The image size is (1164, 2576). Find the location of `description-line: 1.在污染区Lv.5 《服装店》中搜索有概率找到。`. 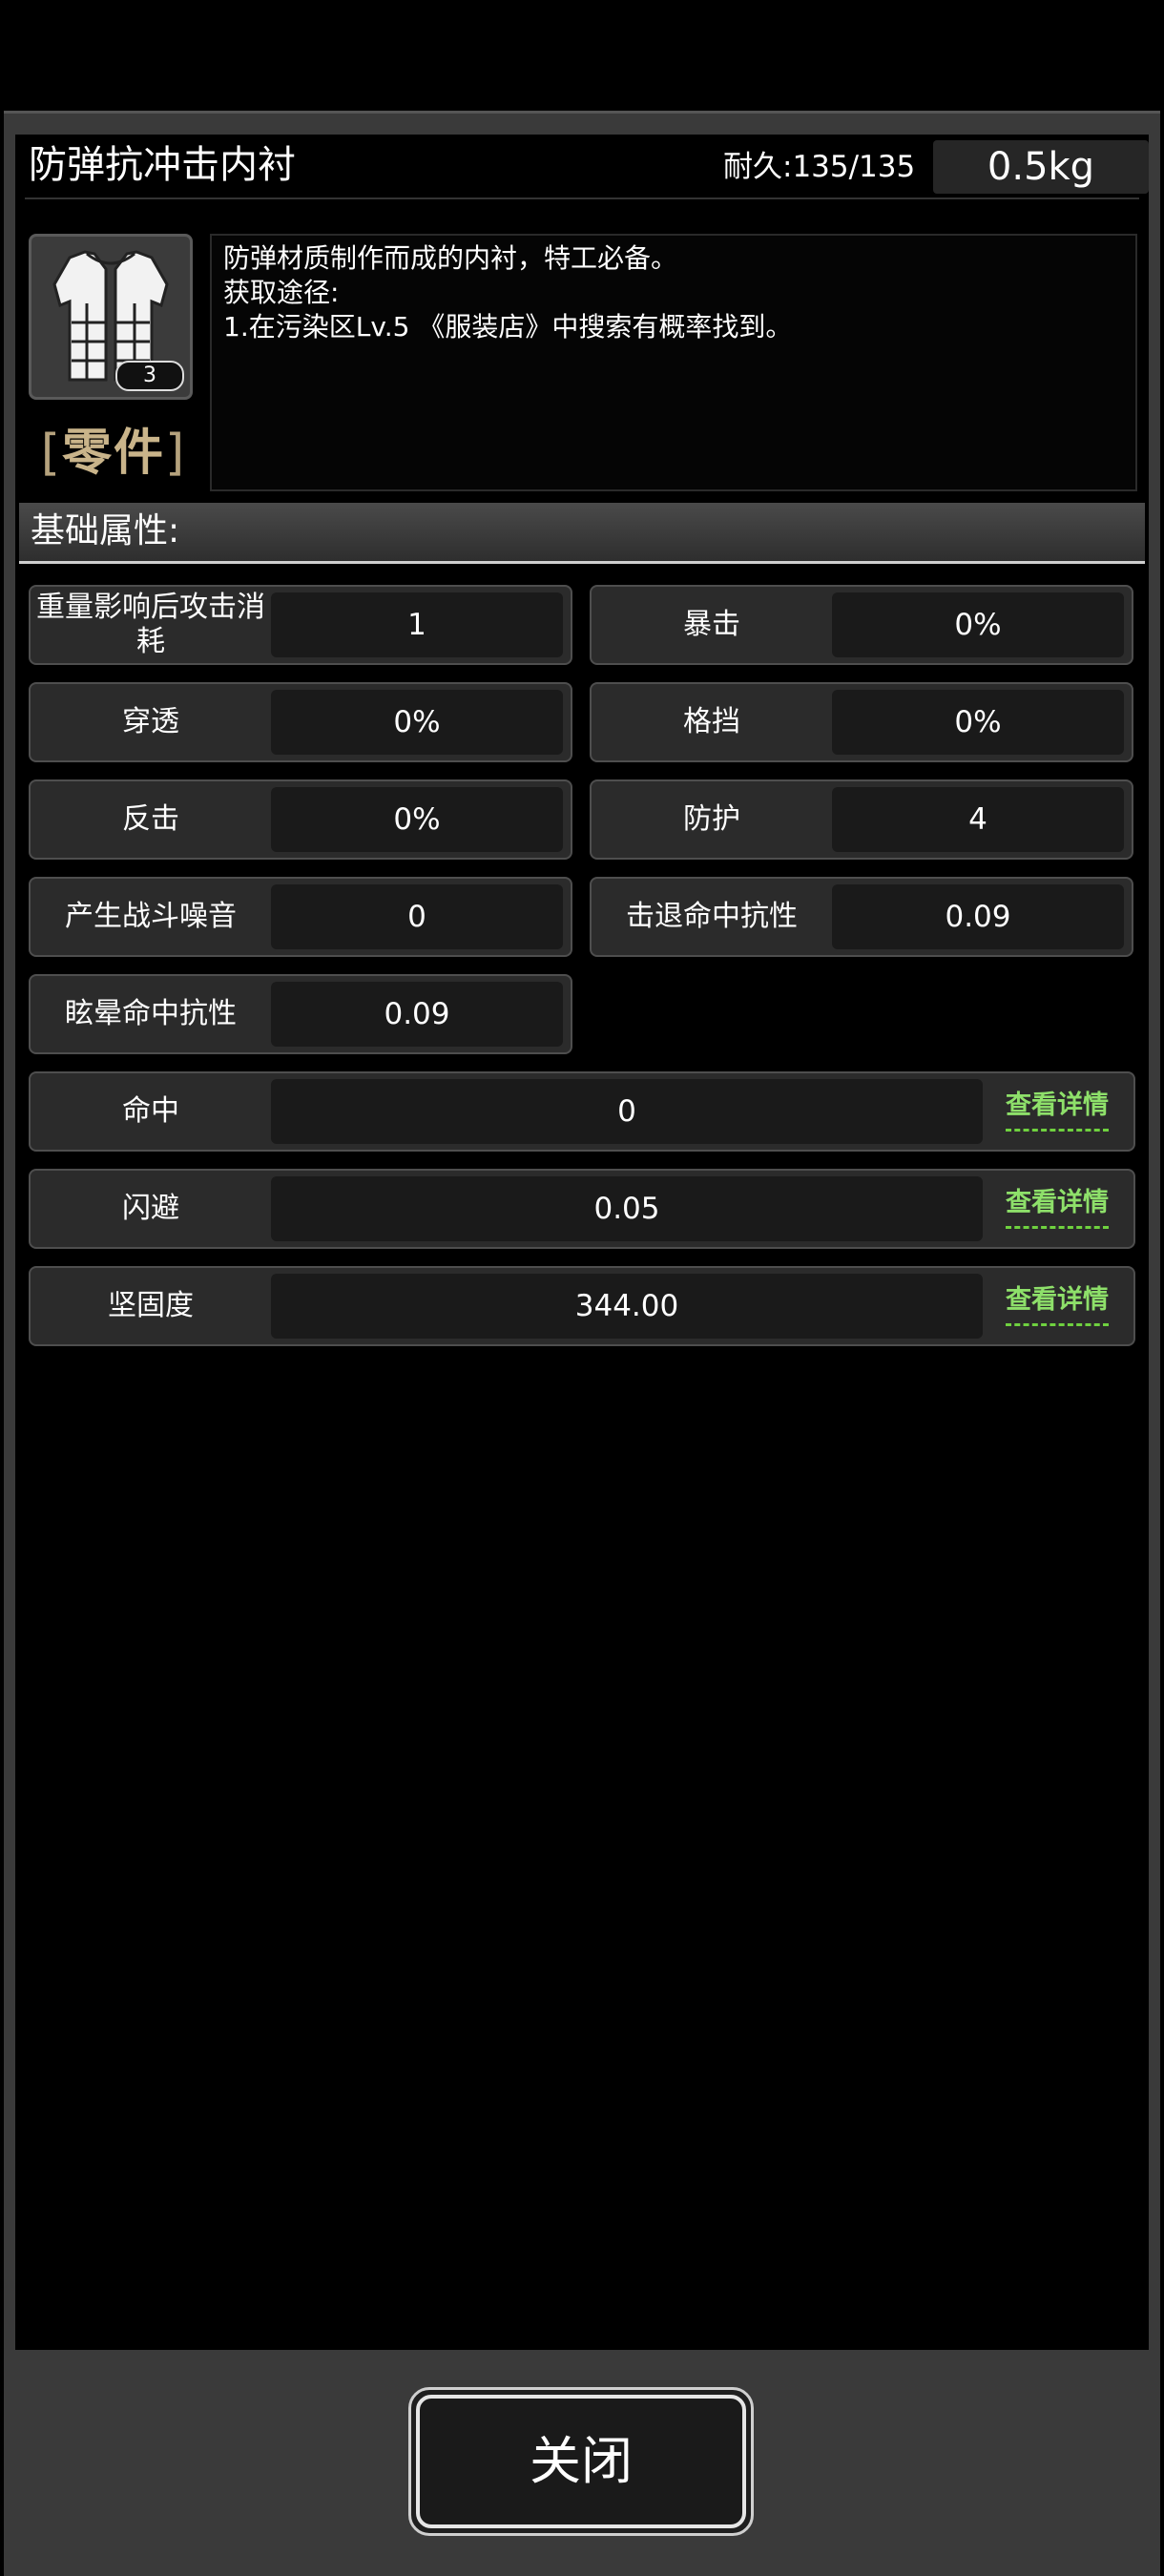

description-line: 1.在污染区Lv.5 《服装店》中搜索有概率找到。 is located at coordinates (508, 327).